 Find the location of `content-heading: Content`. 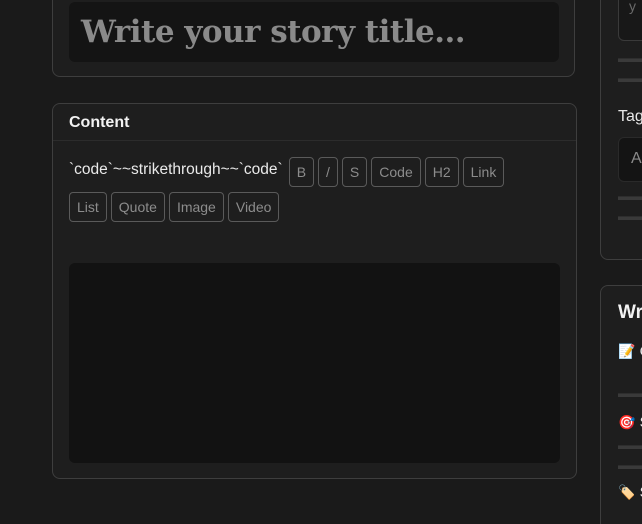

content-heading: Content is located at coordinates (99, 122).